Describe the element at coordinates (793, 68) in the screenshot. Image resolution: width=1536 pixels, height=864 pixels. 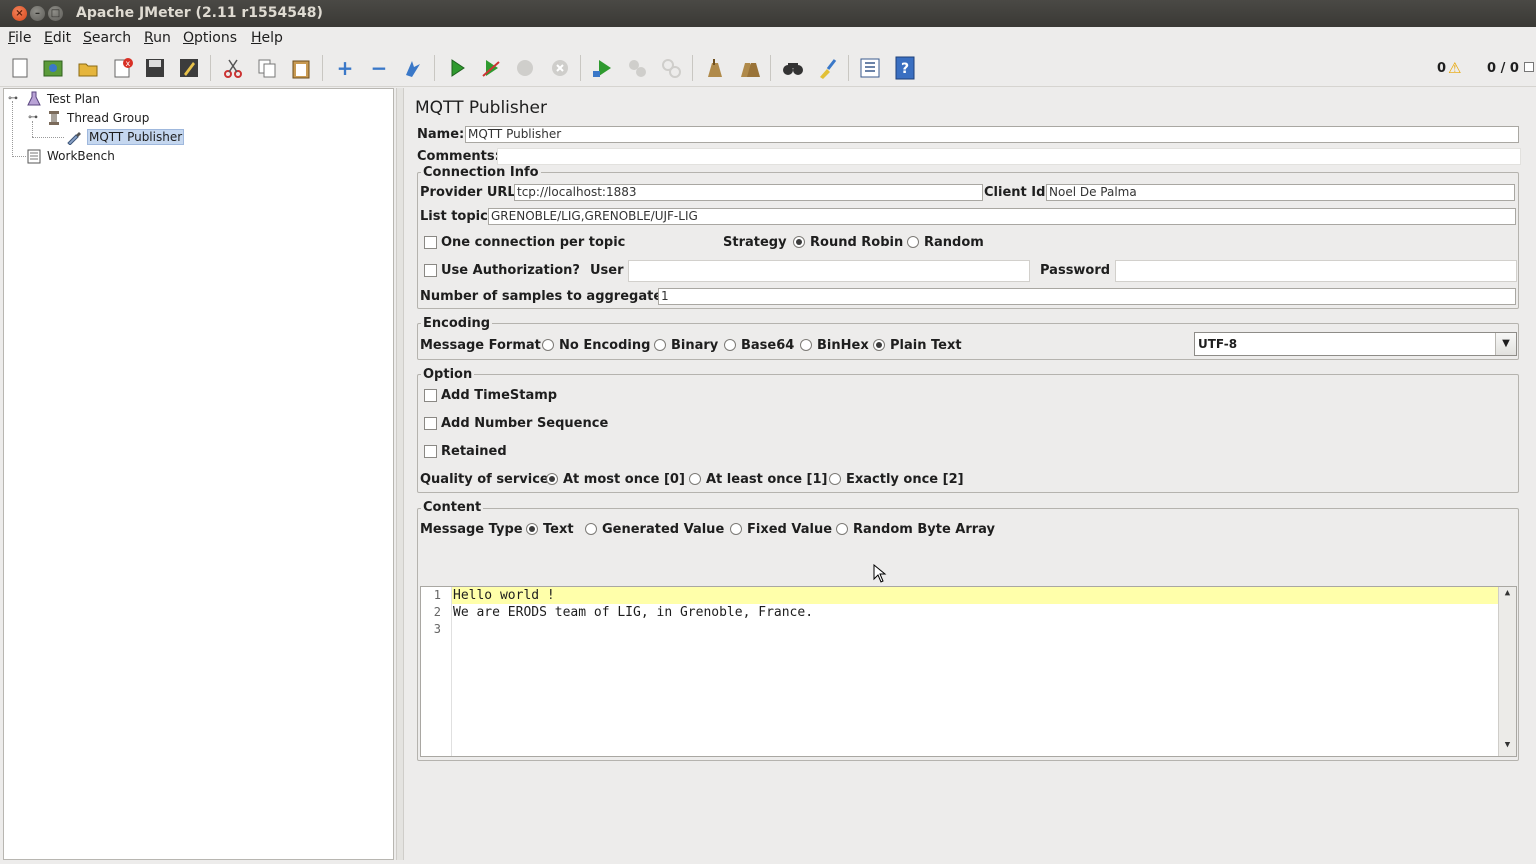
I see `search-icon` at that location.